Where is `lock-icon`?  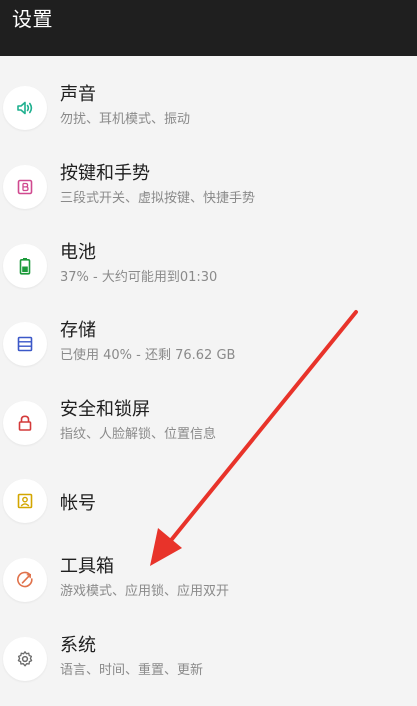
lock-icon is located at coordinates (25, 423).